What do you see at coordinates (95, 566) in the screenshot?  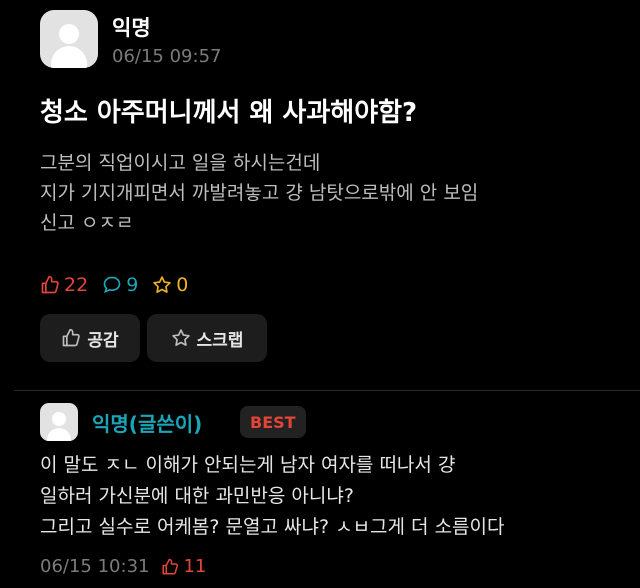 I see `comment-time: 06/15 10:31` at bounding box center [95, 566].